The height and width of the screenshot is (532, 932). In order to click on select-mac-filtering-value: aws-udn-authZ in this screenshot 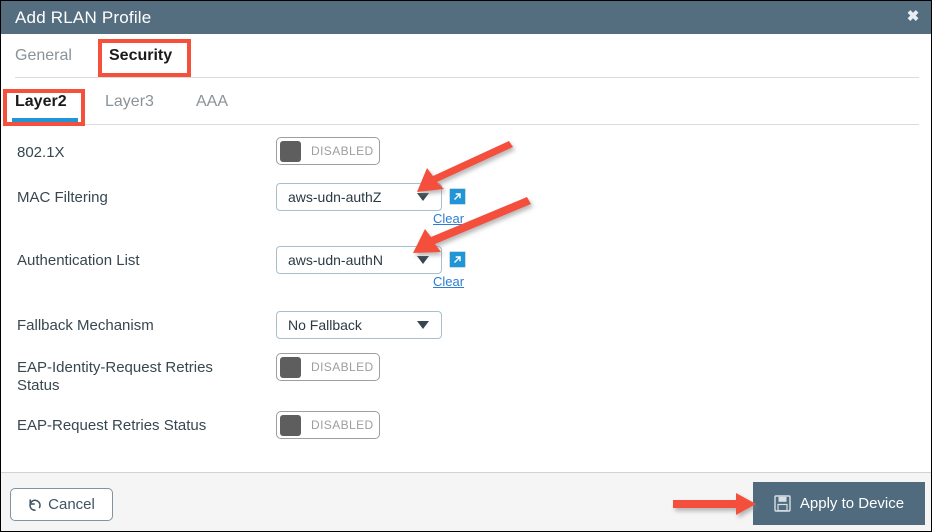, I will do `click(335, 197)`.